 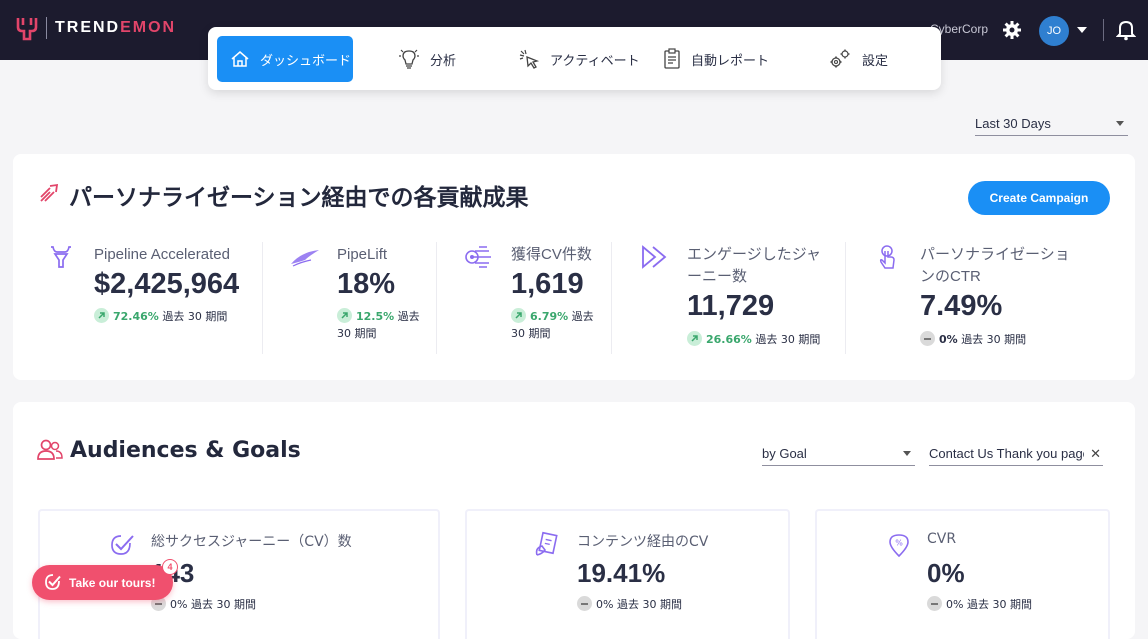 What do you see at coordinates (551, 254) in the screenshot?
I see `metric-label: 獲得CV件数` at bounding box center [551, 254].